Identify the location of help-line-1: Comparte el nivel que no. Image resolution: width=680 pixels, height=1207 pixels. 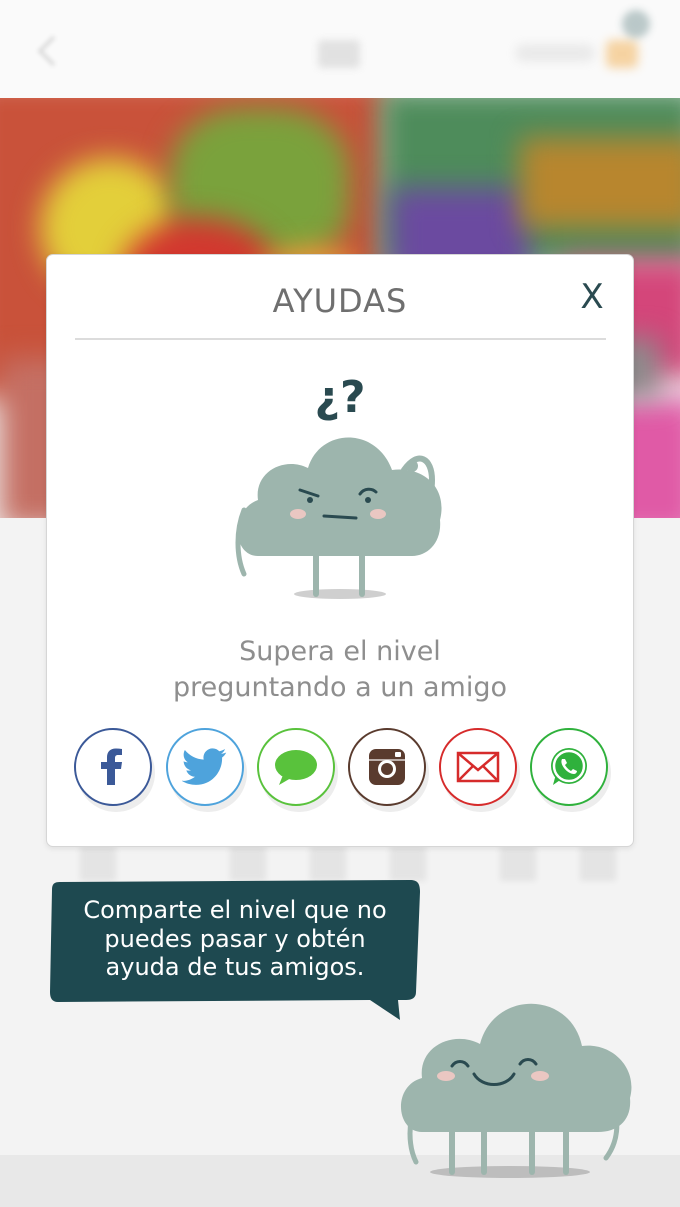
(235, 910).